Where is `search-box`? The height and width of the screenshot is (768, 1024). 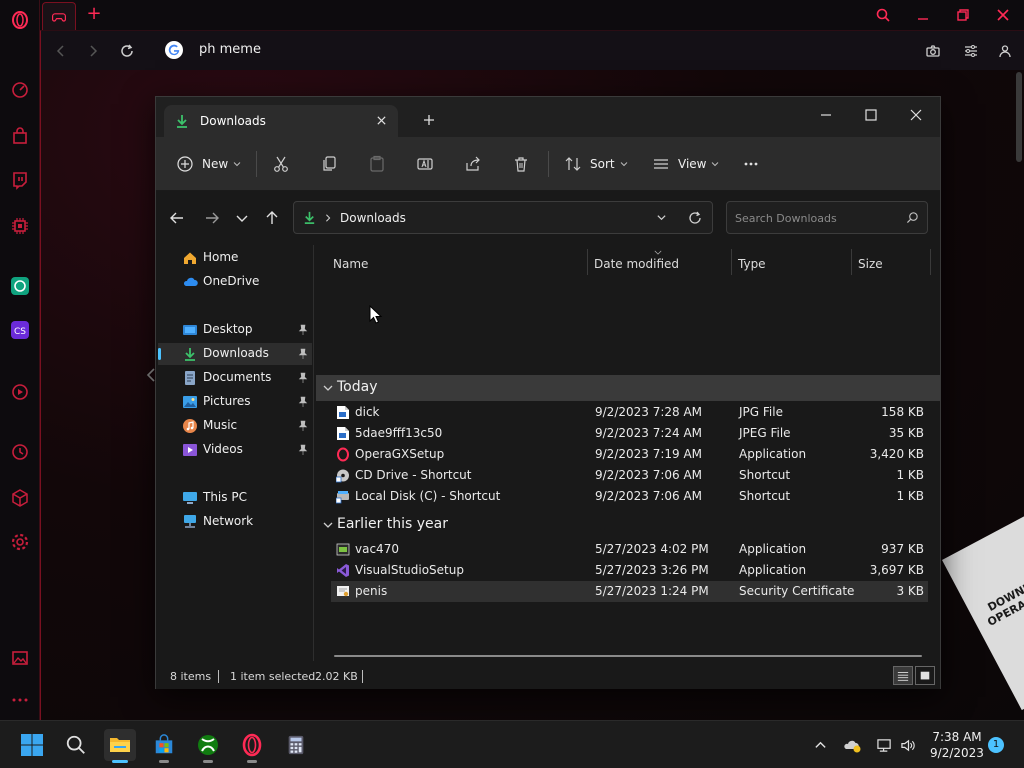 search-box is located at coordinates (827, 217).